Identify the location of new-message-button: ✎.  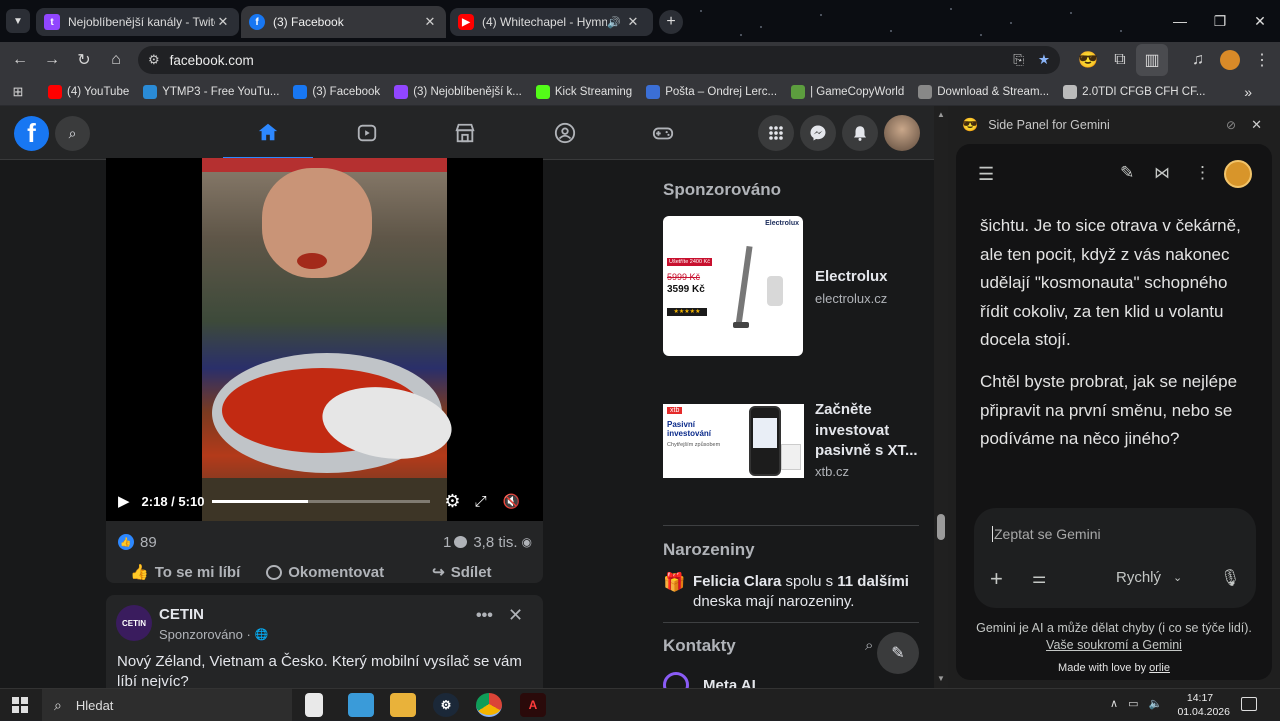
(898, 653).